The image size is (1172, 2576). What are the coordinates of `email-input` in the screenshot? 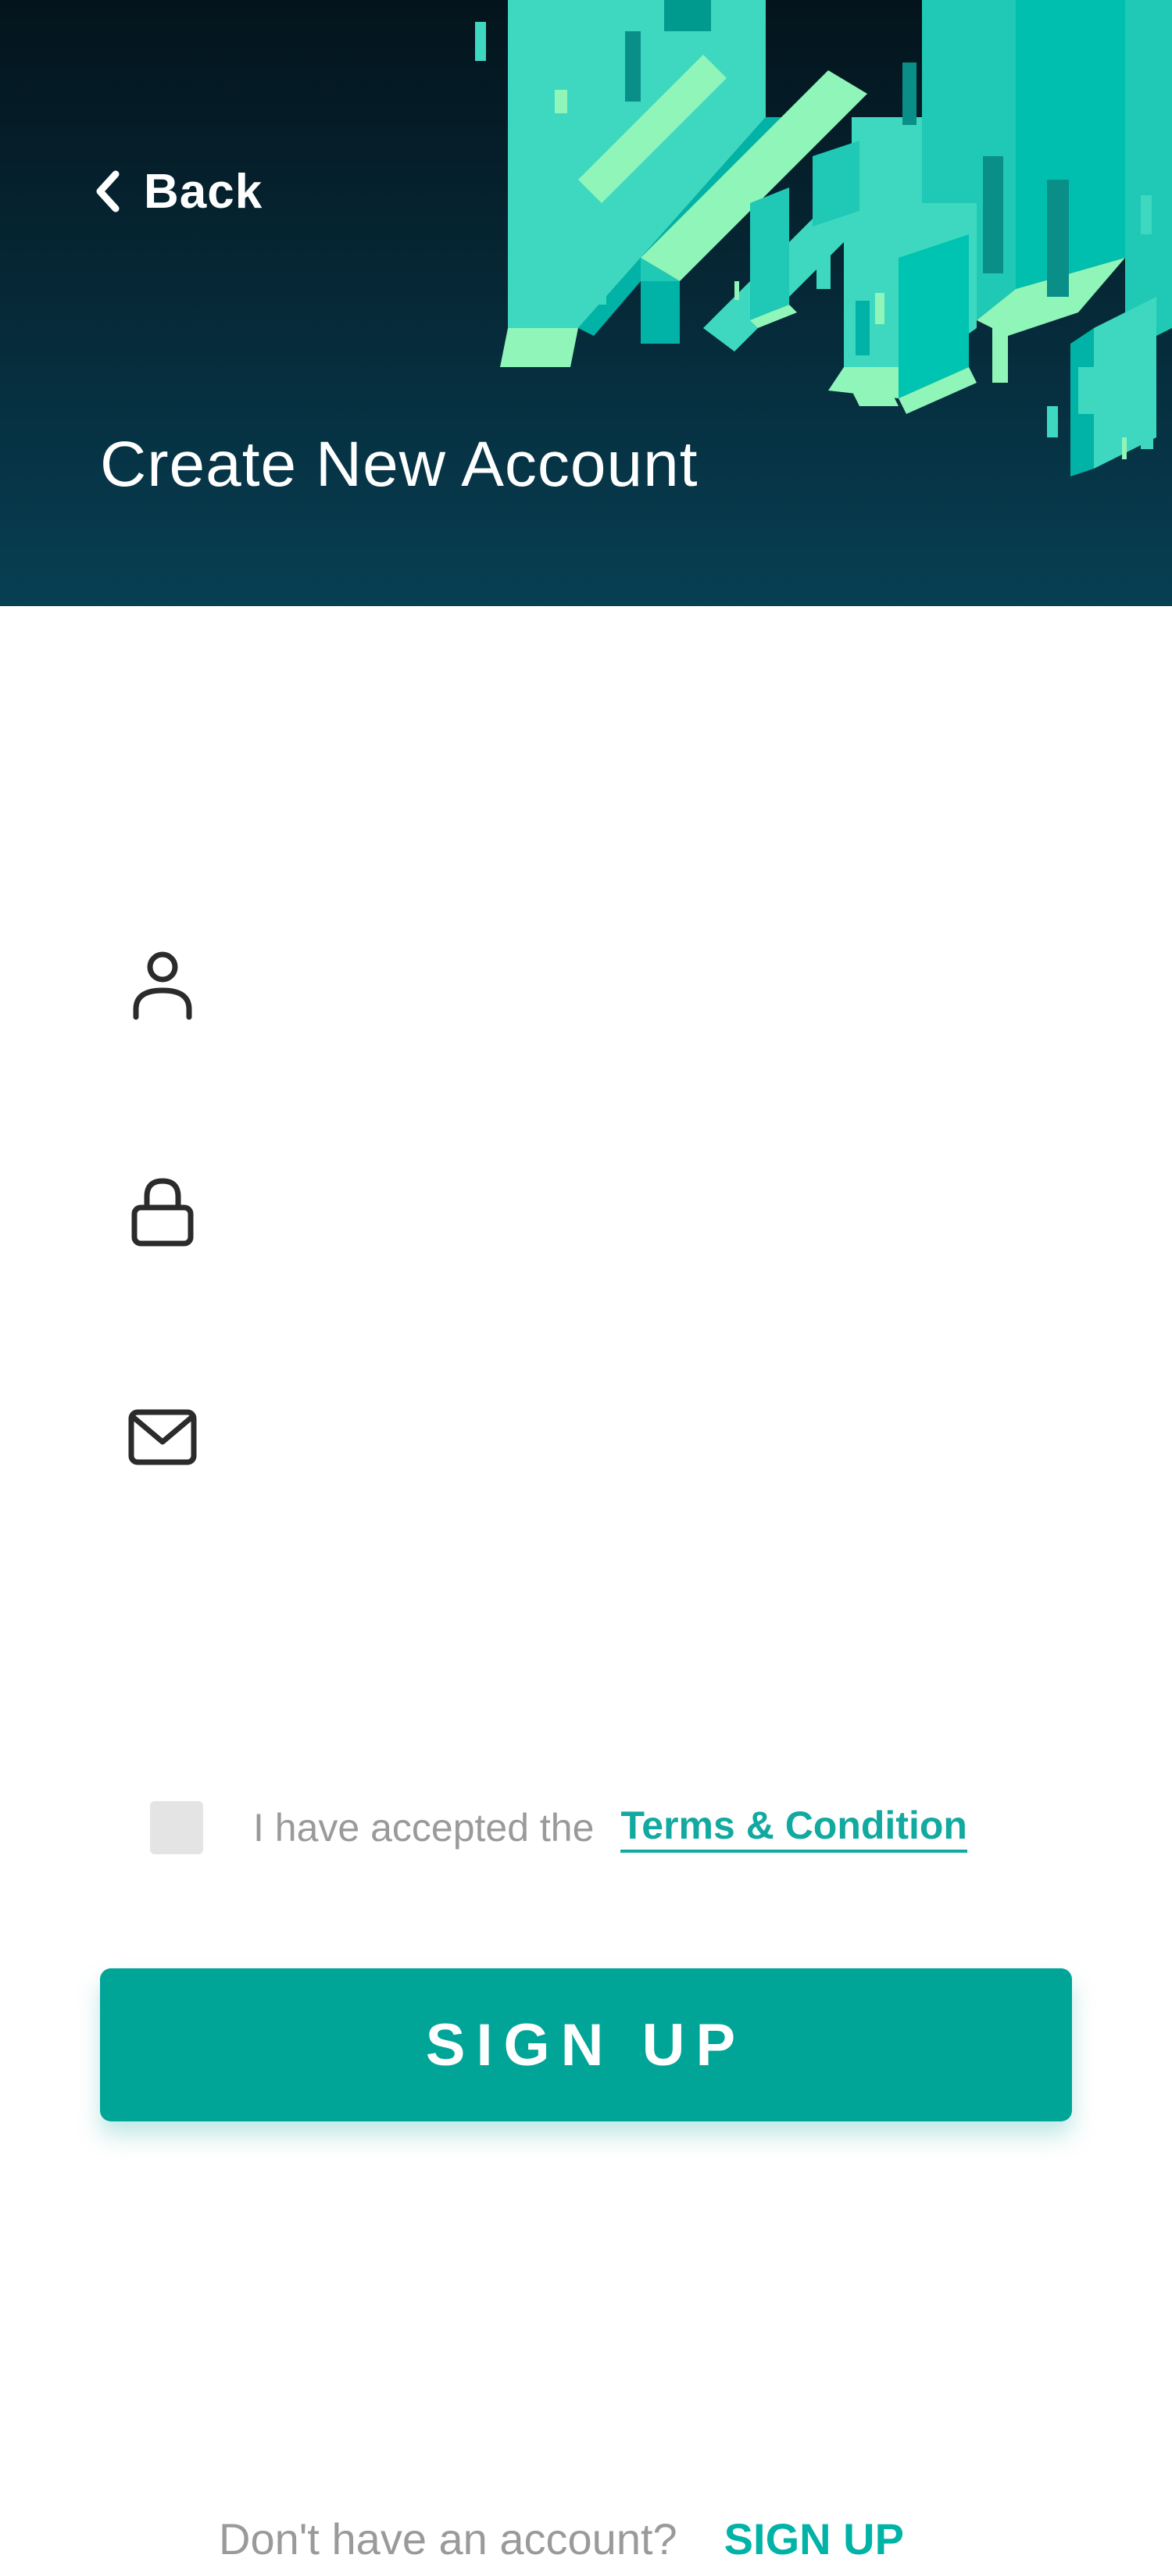 It's located at (600, 1437).